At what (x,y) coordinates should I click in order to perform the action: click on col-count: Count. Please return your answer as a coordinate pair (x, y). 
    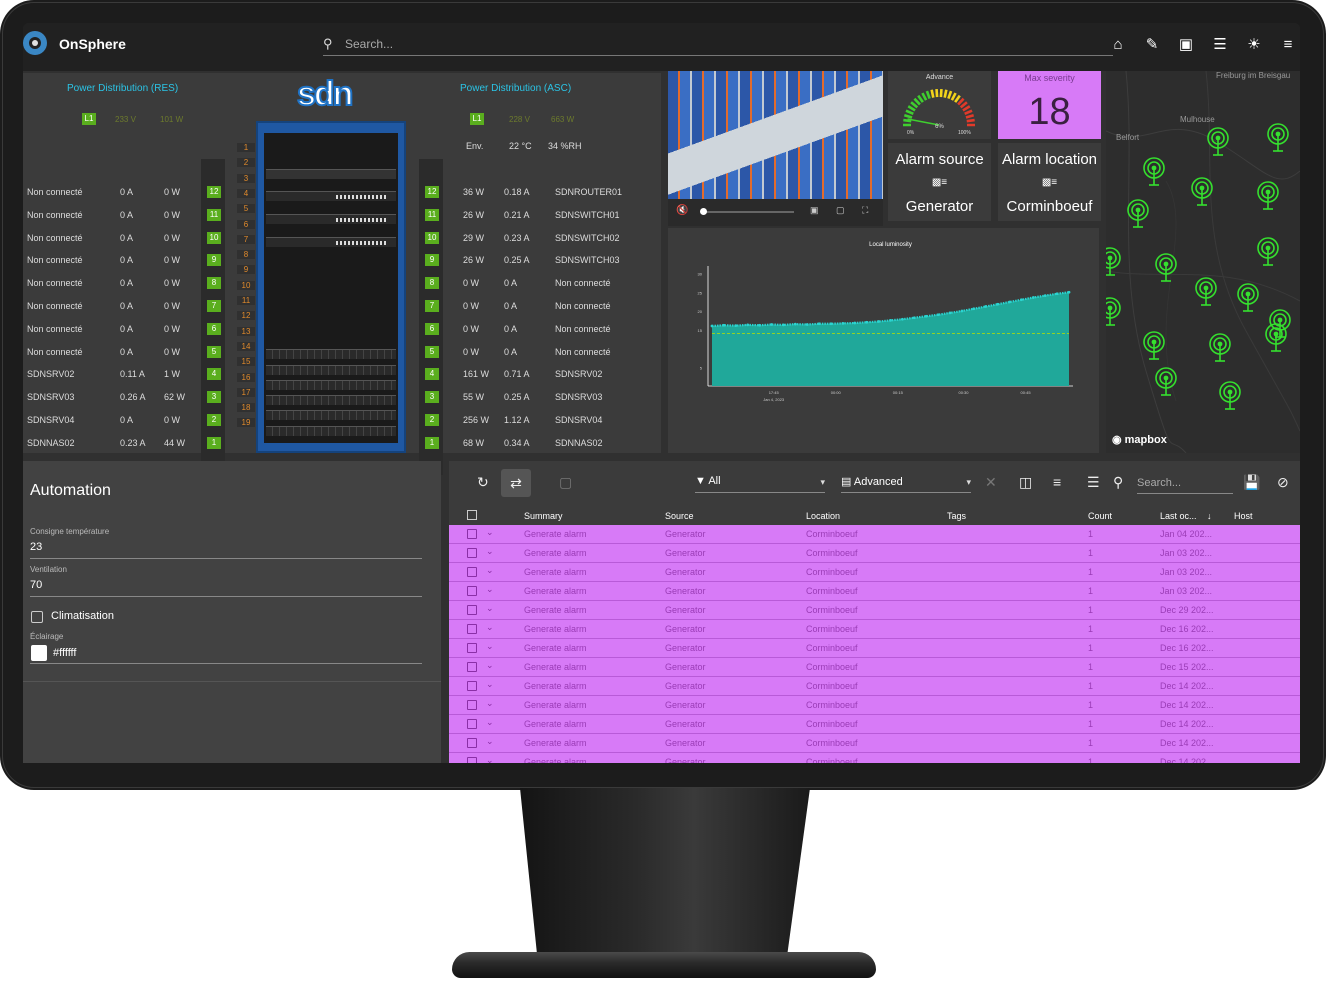
    Looking at the image, I should click on (1100, 516).